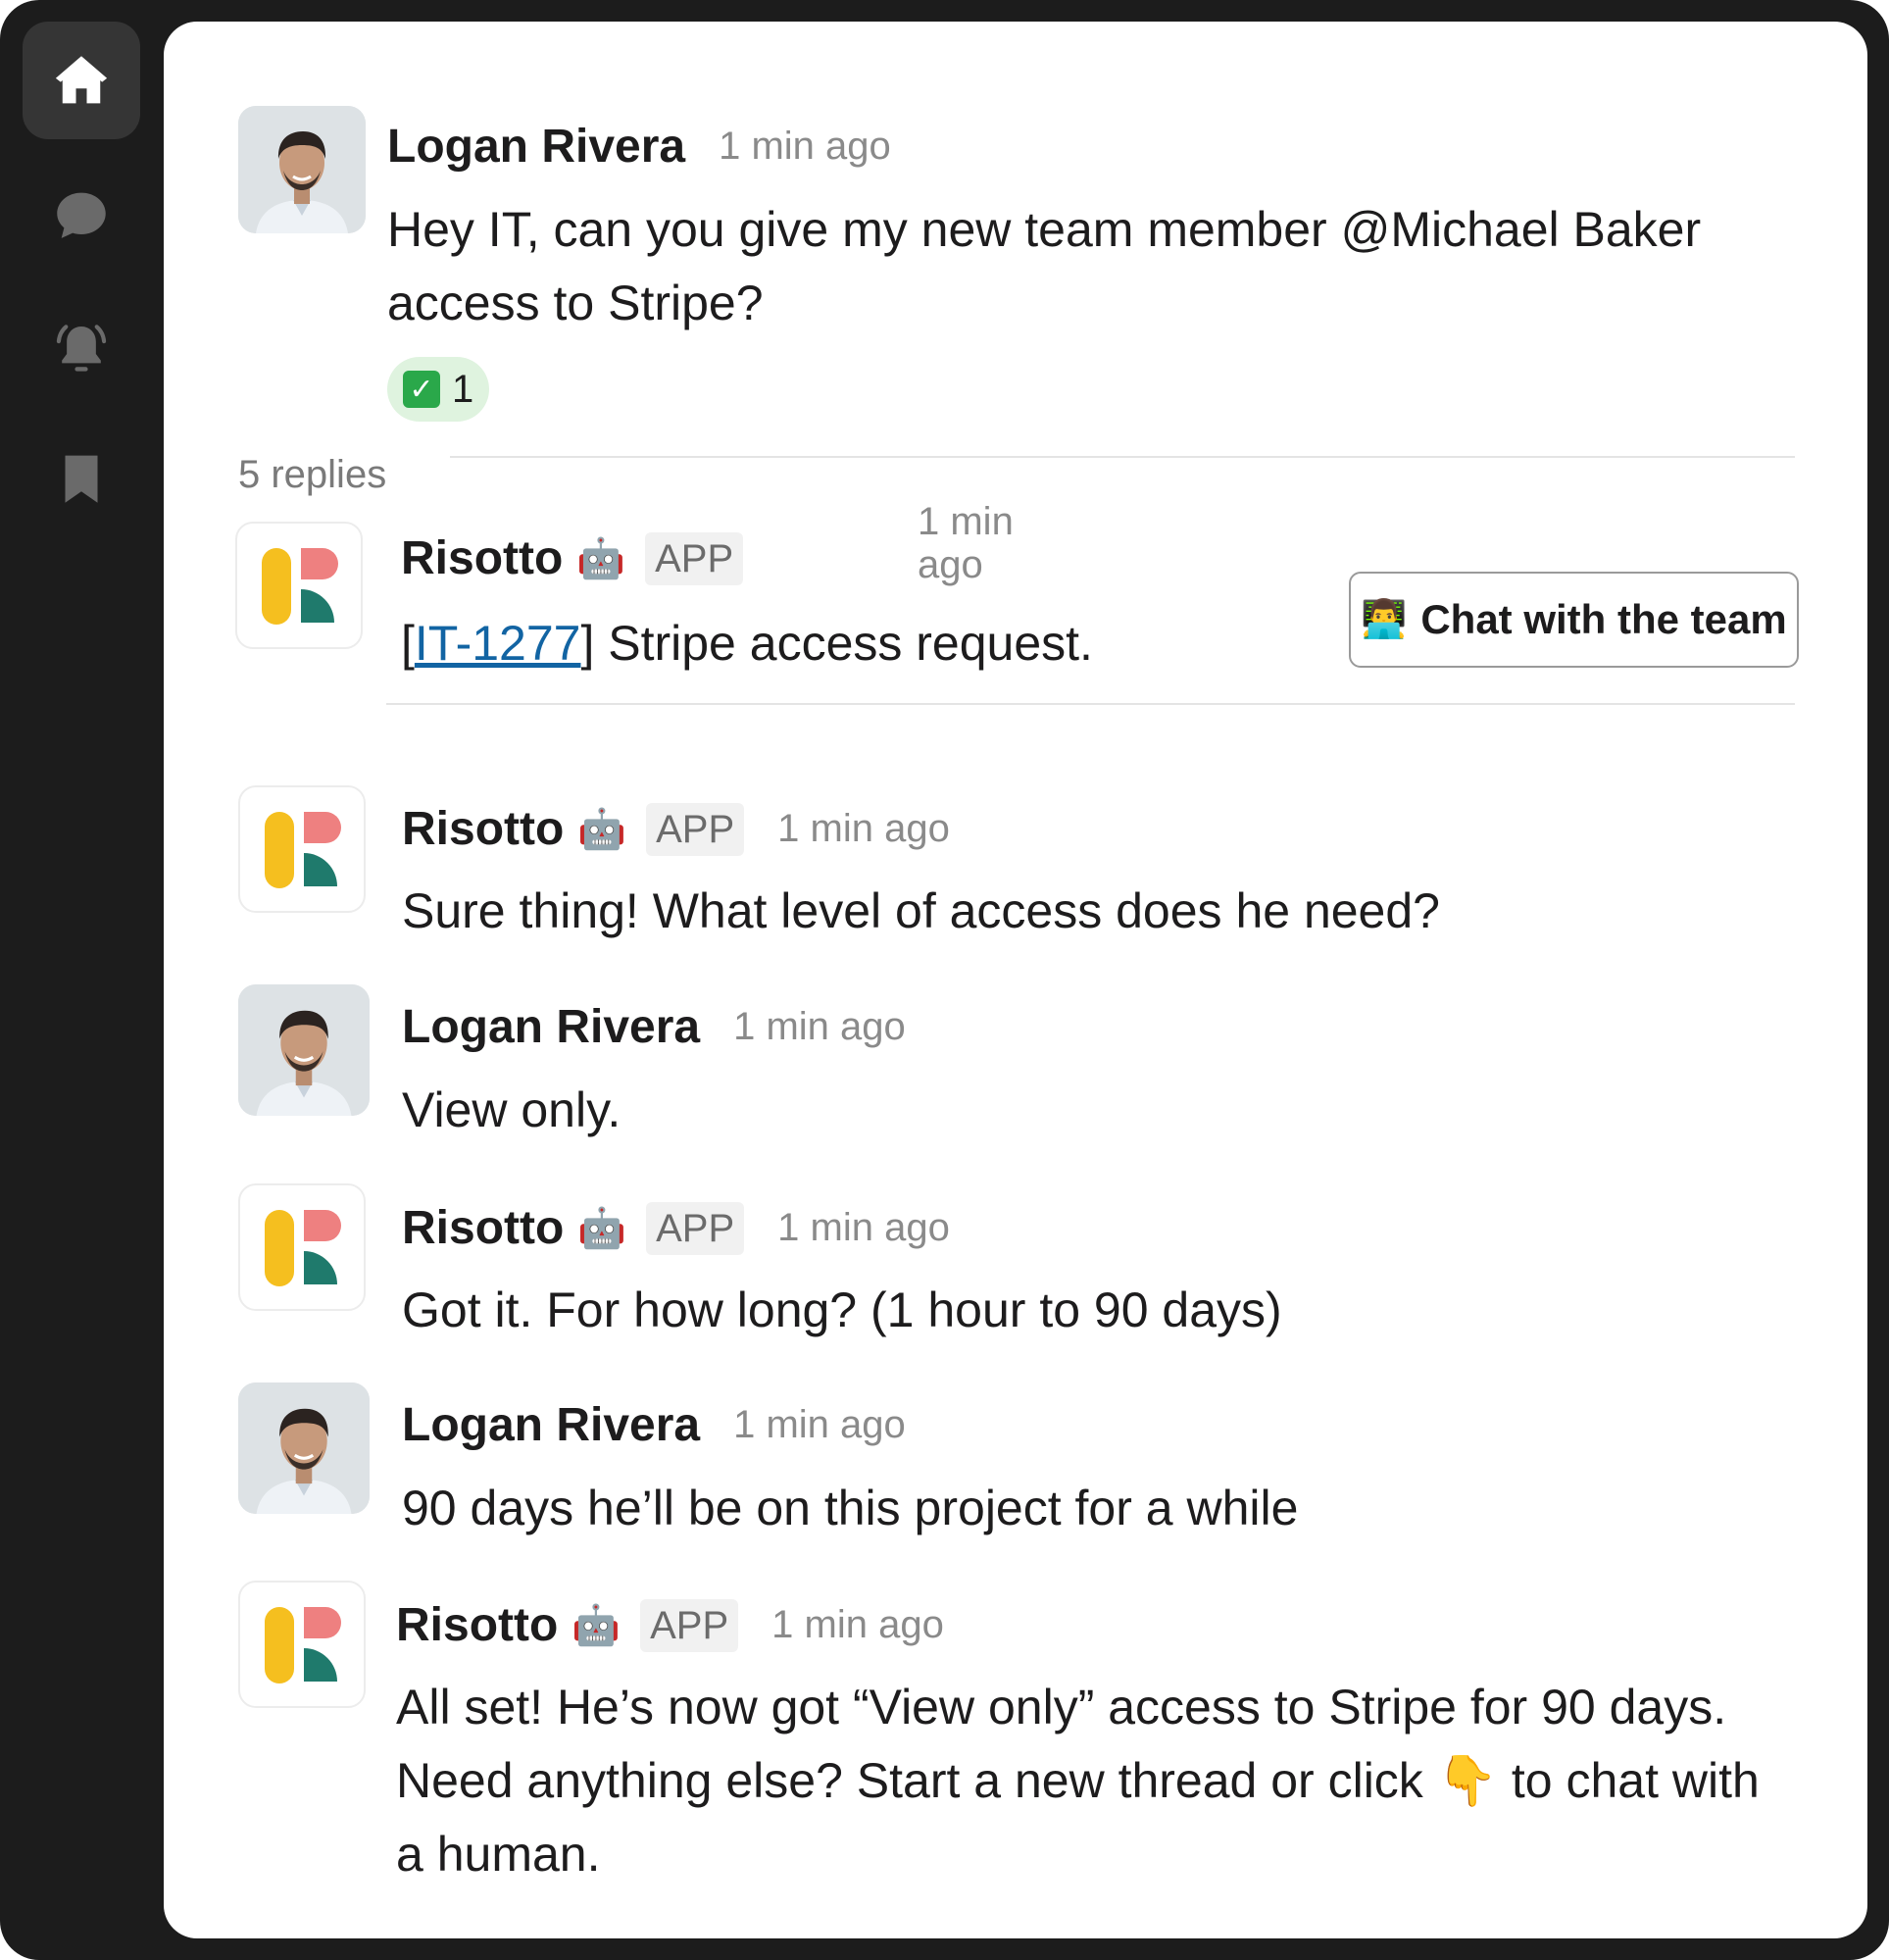  Describe the element at coordinates (312, 475) in the screenshot. I see `replies-count: 5 replies` at that location.